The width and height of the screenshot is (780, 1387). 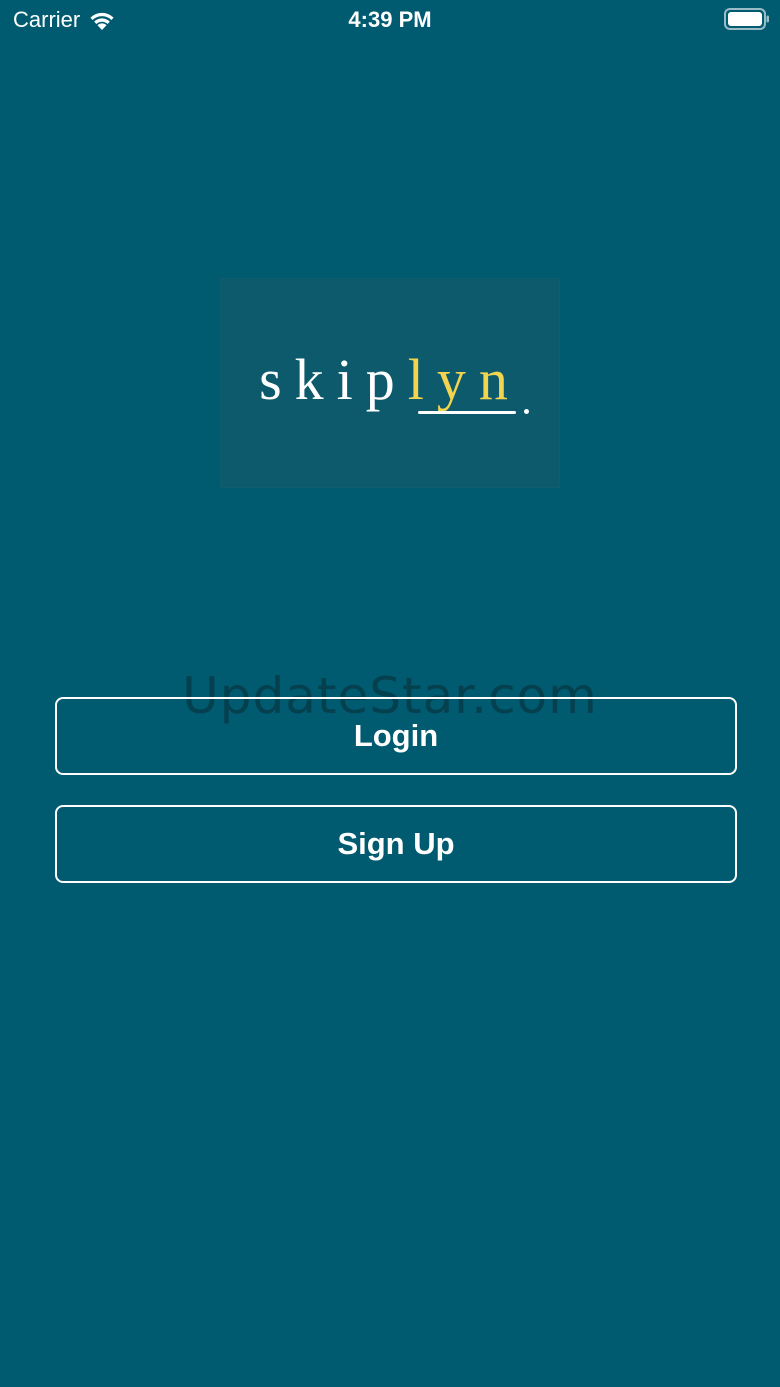 I want to click on logo-wordmark: skiplyn, so click(x=390, y=380).